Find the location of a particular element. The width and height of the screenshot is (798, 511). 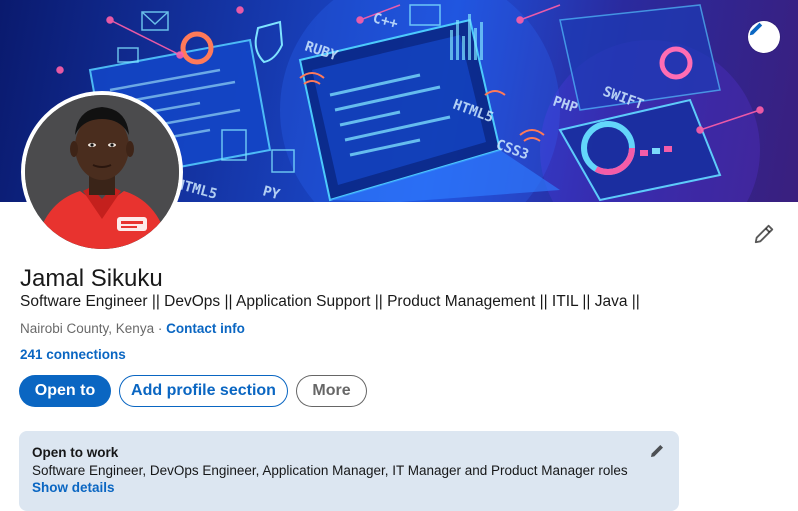

connections-link: 241 connections is located at coordinates (73, 354).